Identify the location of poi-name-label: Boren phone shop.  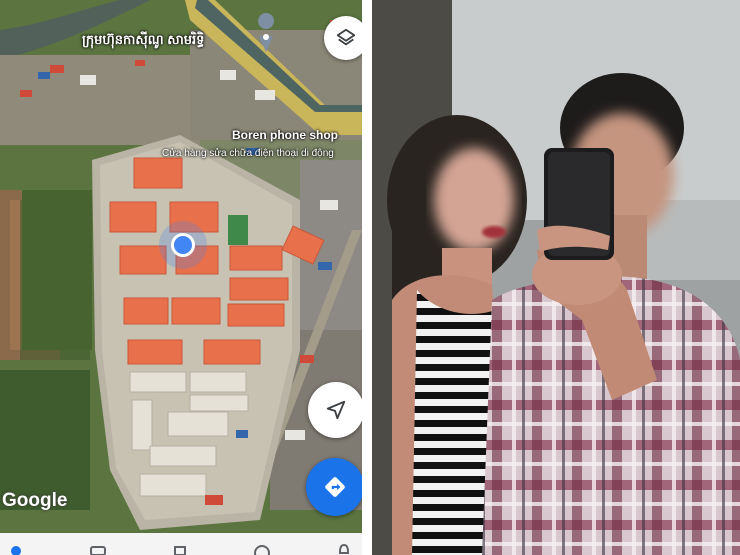
(285, 135).